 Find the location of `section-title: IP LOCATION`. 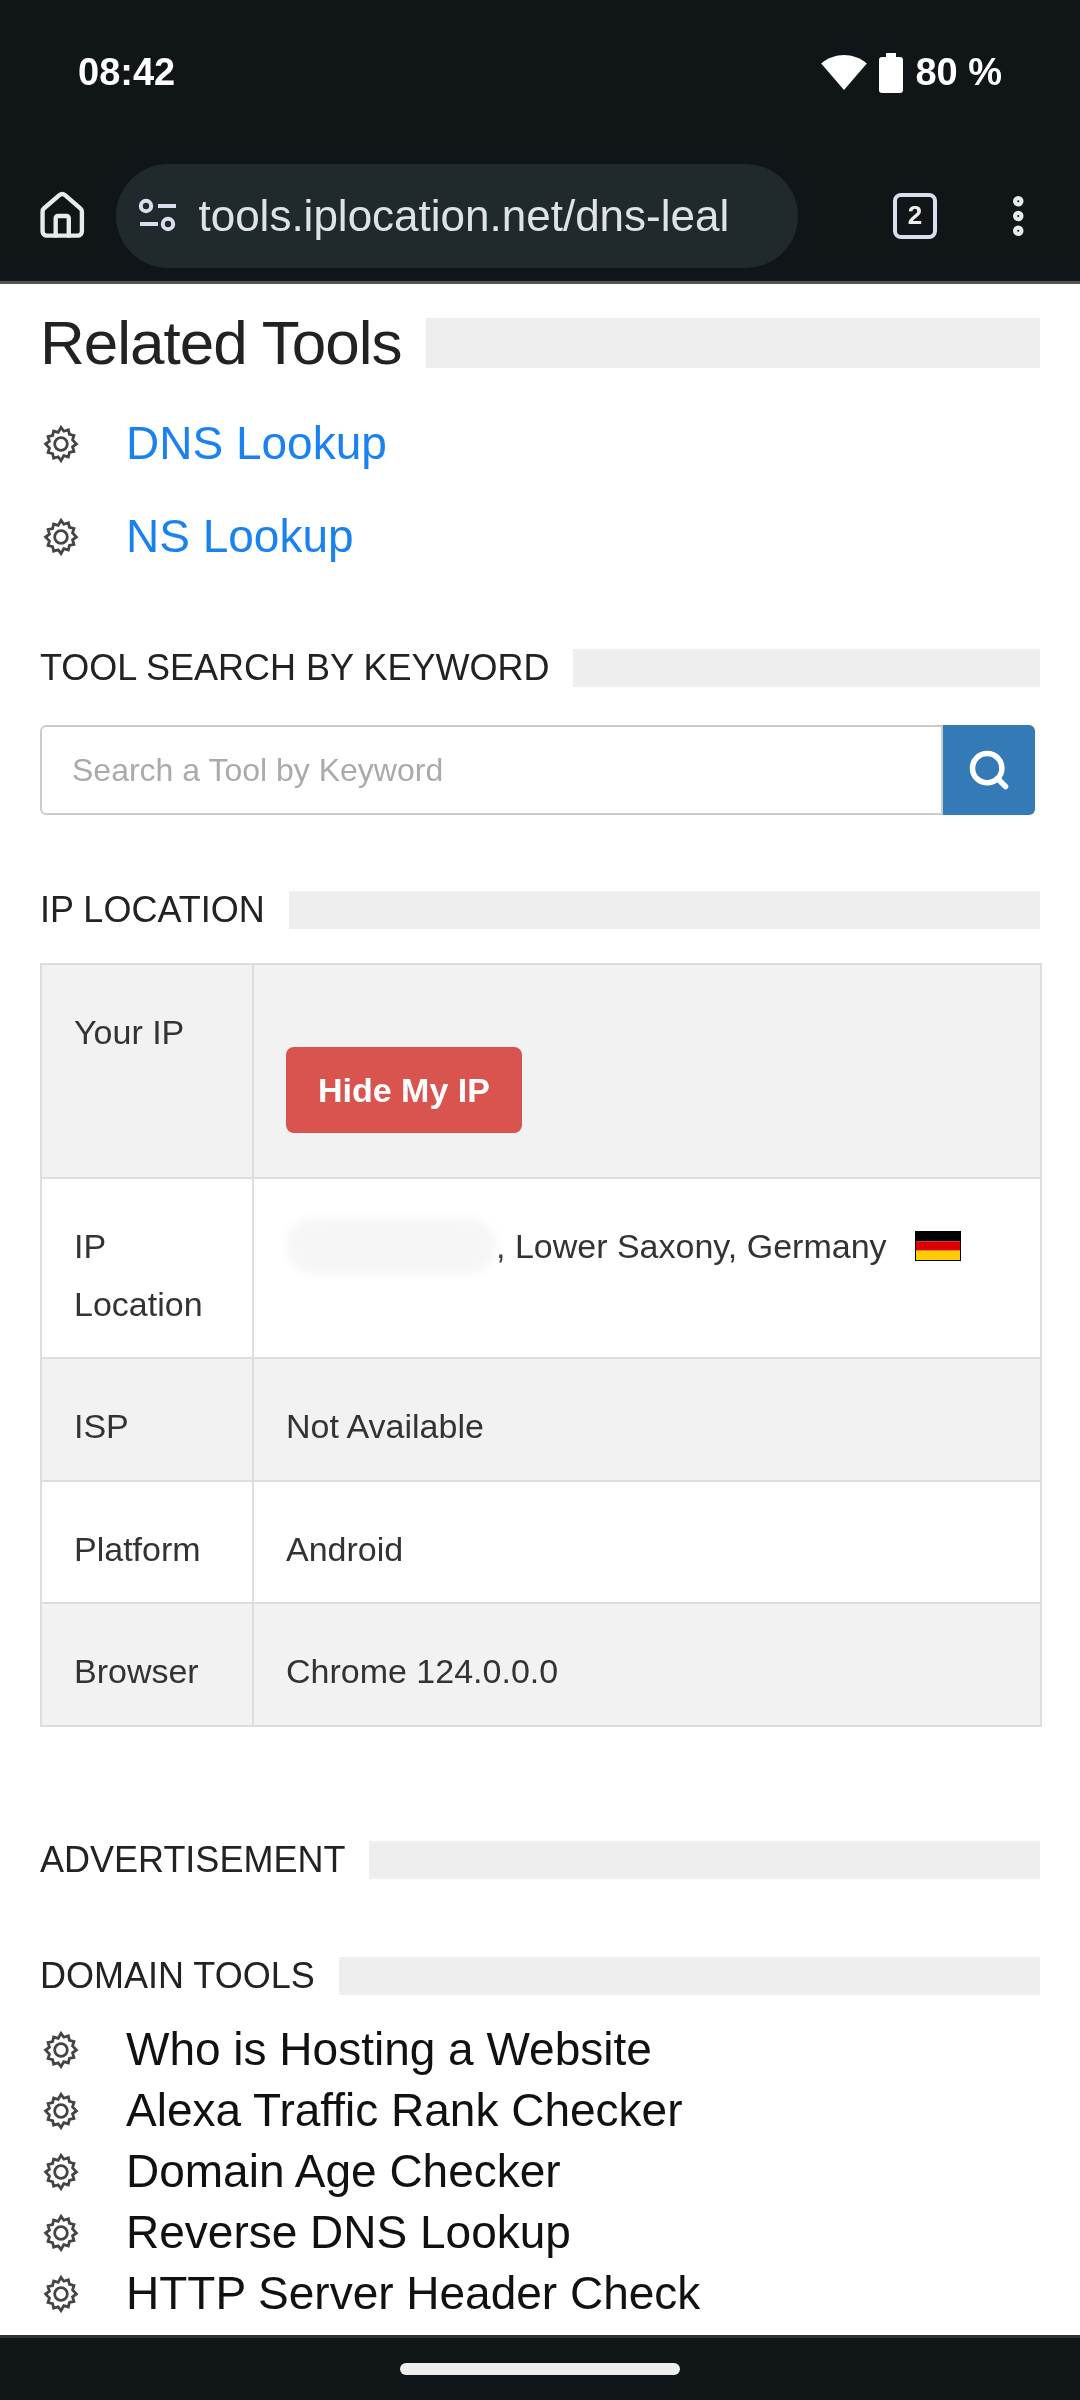

section-title: IP LOCATION is located at coordinates (152, 910).